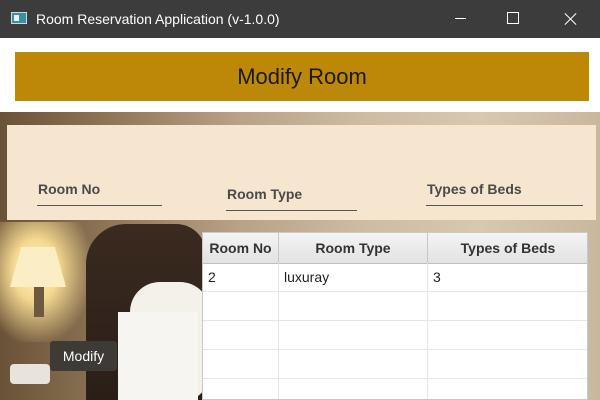 The image size is (600, 400). What do you see at coordinates (83, 356) in the screenshot?
I see `modify-button: Modify` at bounding box center [83, 356].